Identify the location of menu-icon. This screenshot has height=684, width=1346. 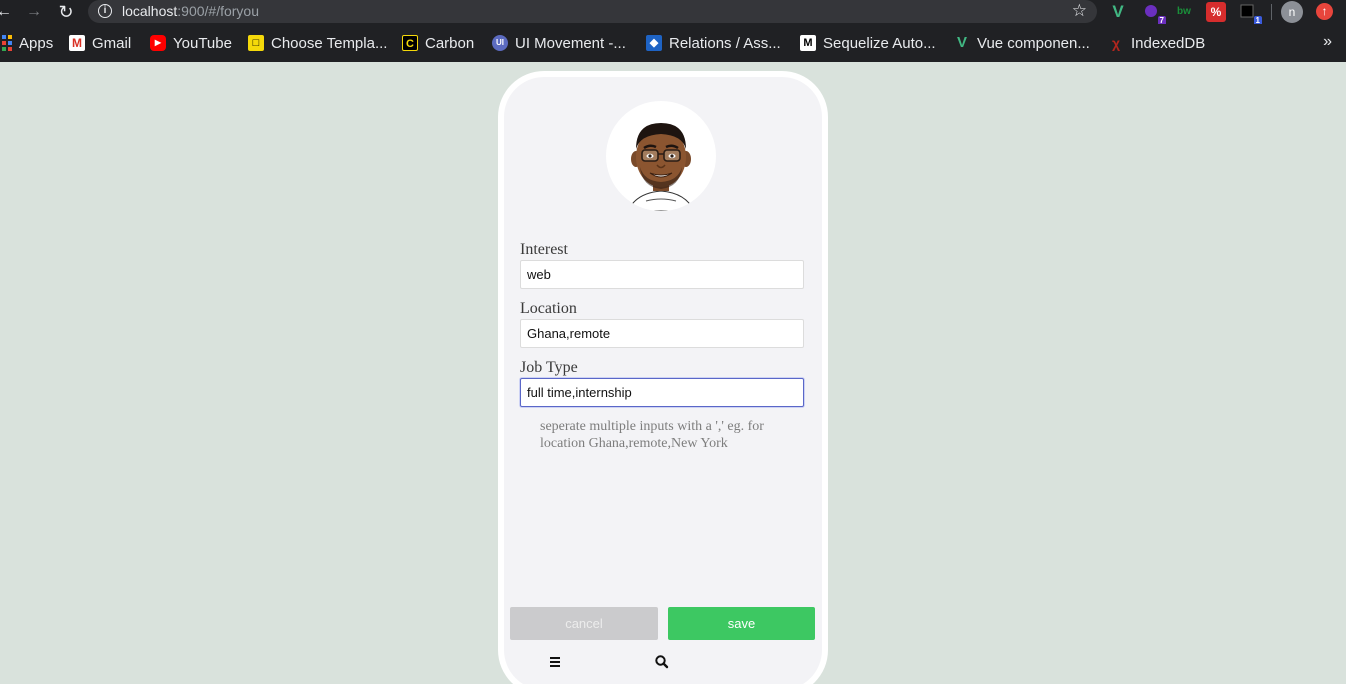
(556, 662).